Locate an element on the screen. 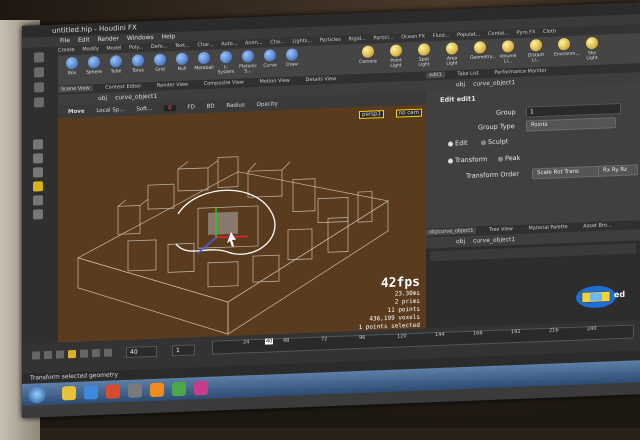 The height and width of the screenshot is (440, 640). box-tool: Box is located at coordinates (72, 66).